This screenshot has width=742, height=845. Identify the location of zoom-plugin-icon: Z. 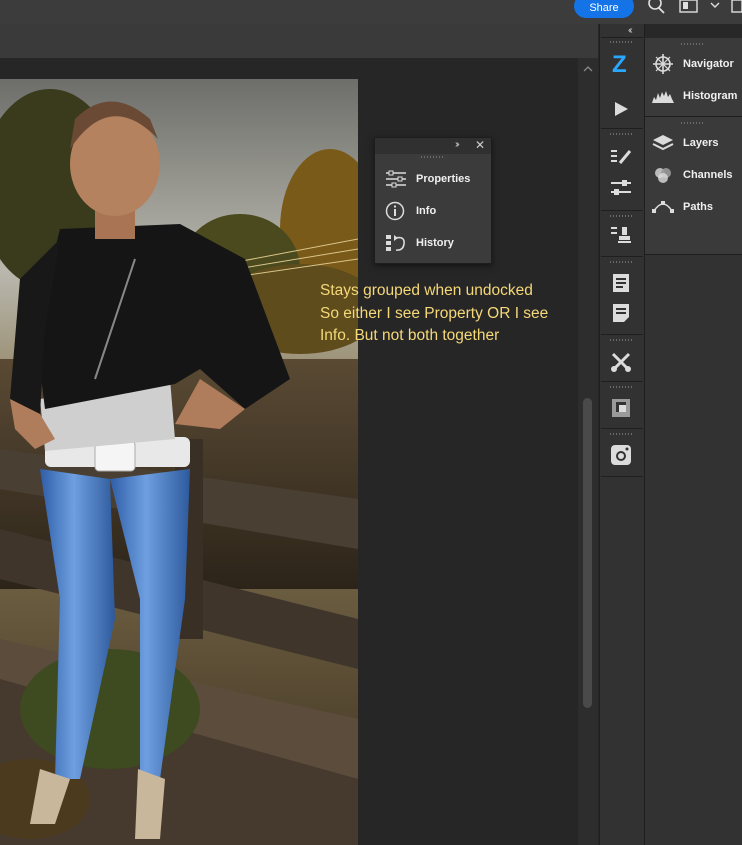
(621, 63).